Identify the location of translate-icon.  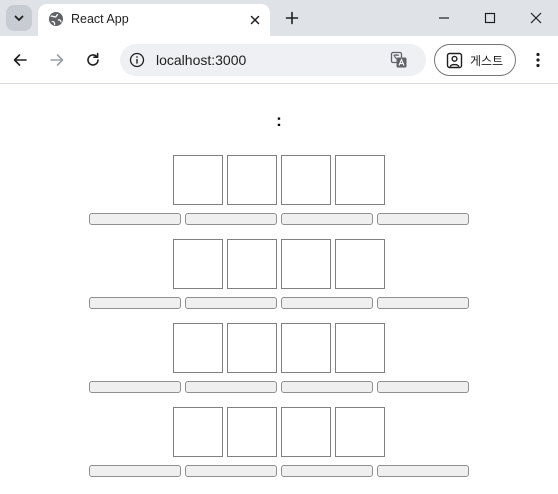
(399, 60).